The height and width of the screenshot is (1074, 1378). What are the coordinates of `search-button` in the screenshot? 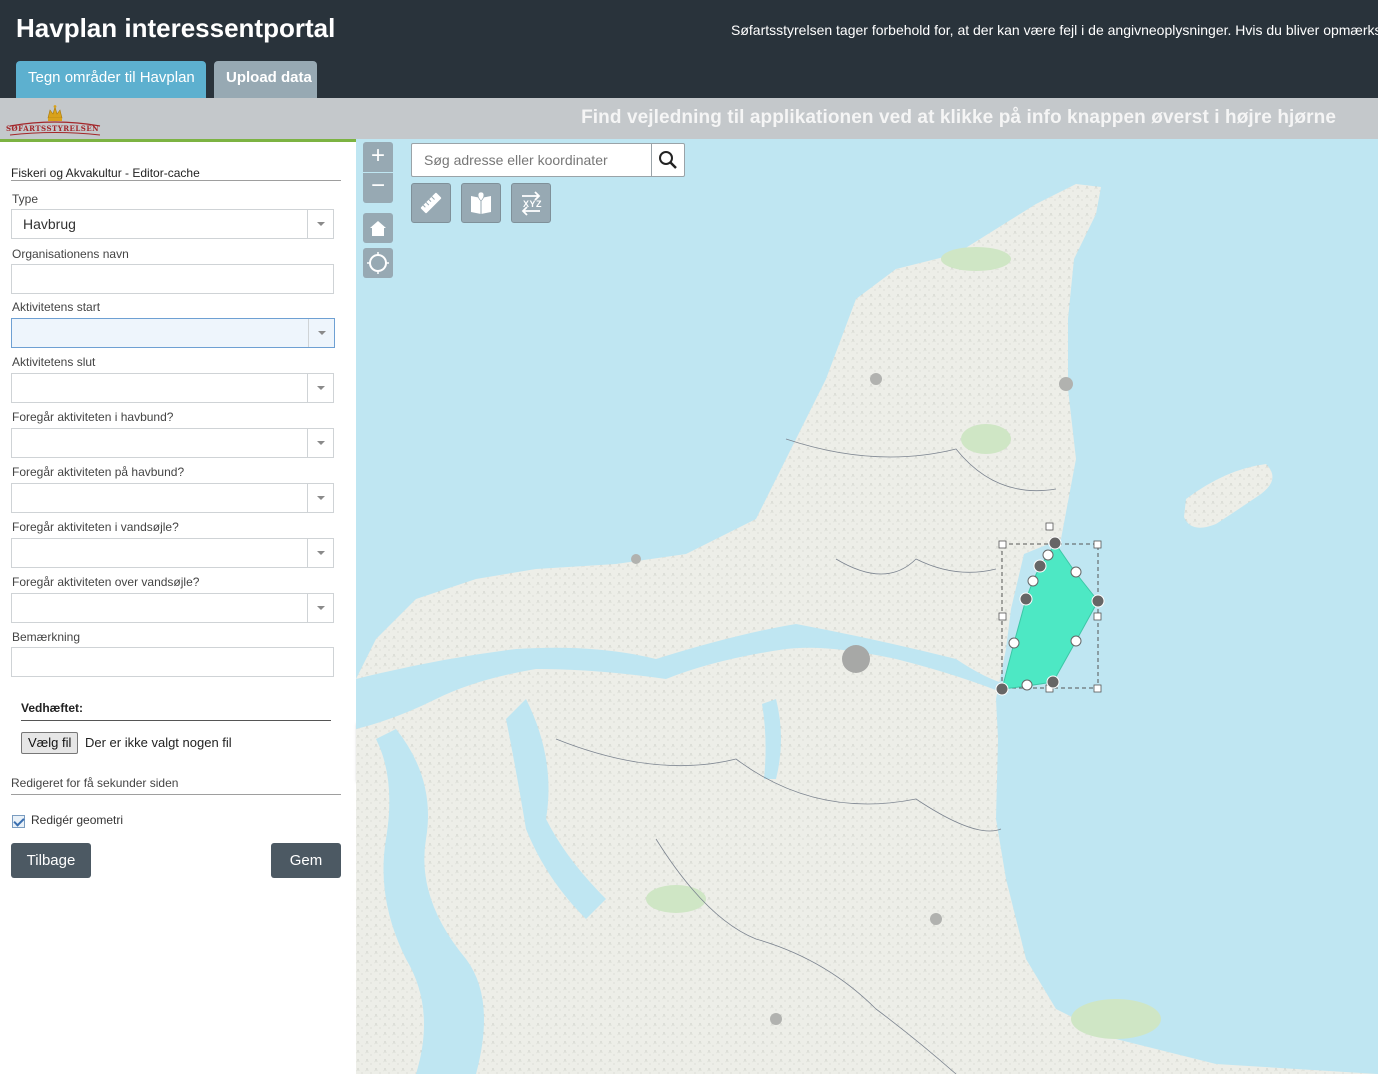 It's located at (667, 160).